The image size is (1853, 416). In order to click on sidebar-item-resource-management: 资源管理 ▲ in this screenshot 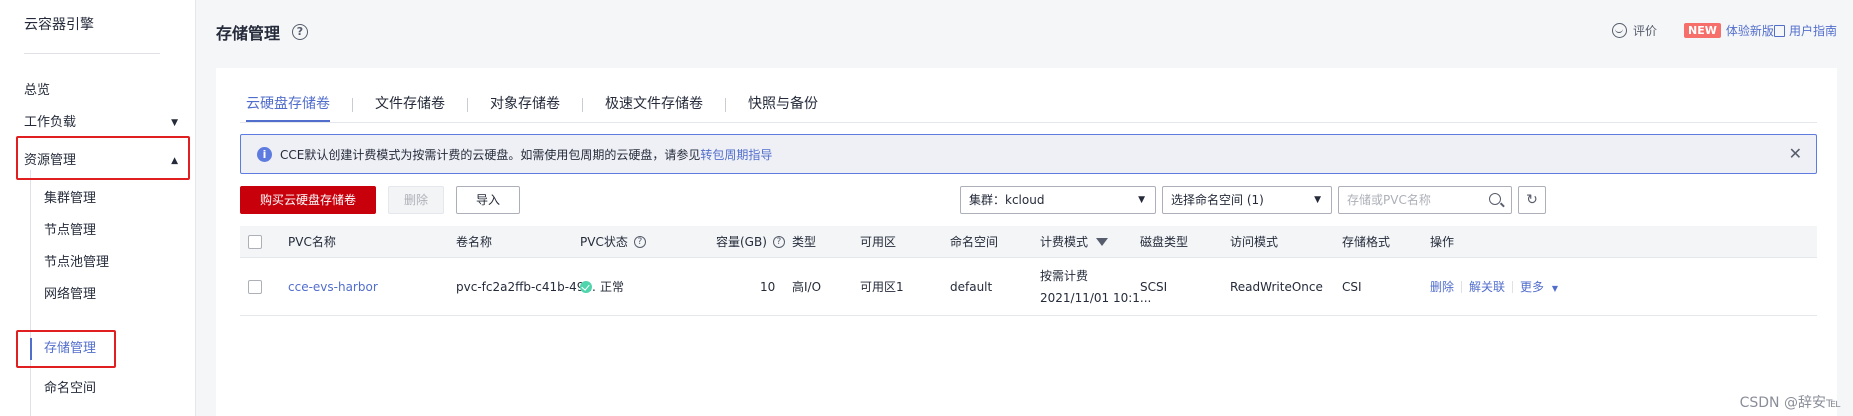, I will do `click(104, 161)`.